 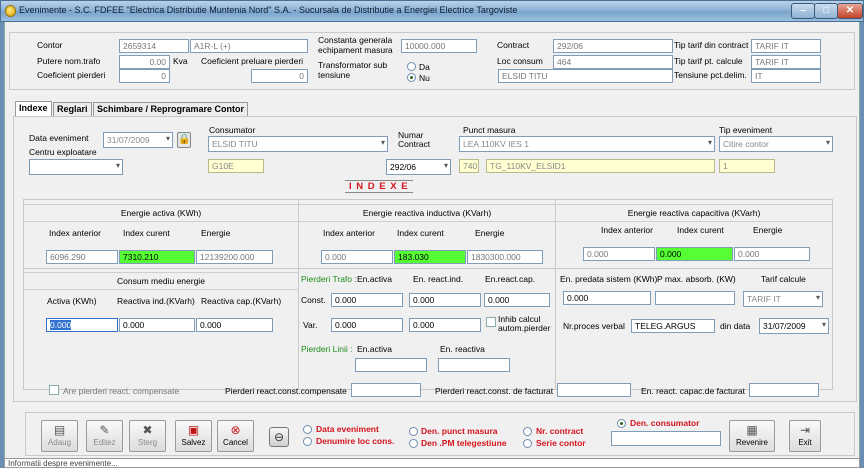 What do you see at coordinates (157, 325) in the screenshot?
I see `consum-ind-field: 0.000` at bounding box center [157, 325].